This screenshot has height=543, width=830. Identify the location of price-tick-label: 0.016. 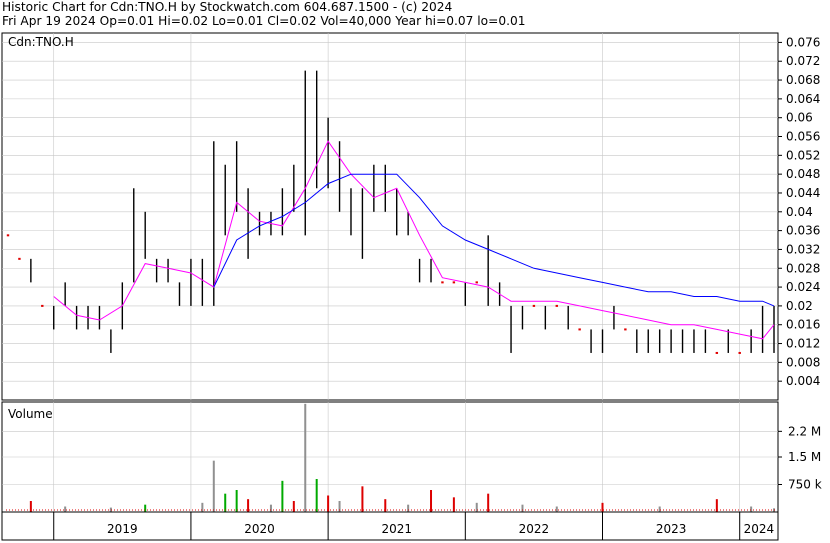
(803, 325).